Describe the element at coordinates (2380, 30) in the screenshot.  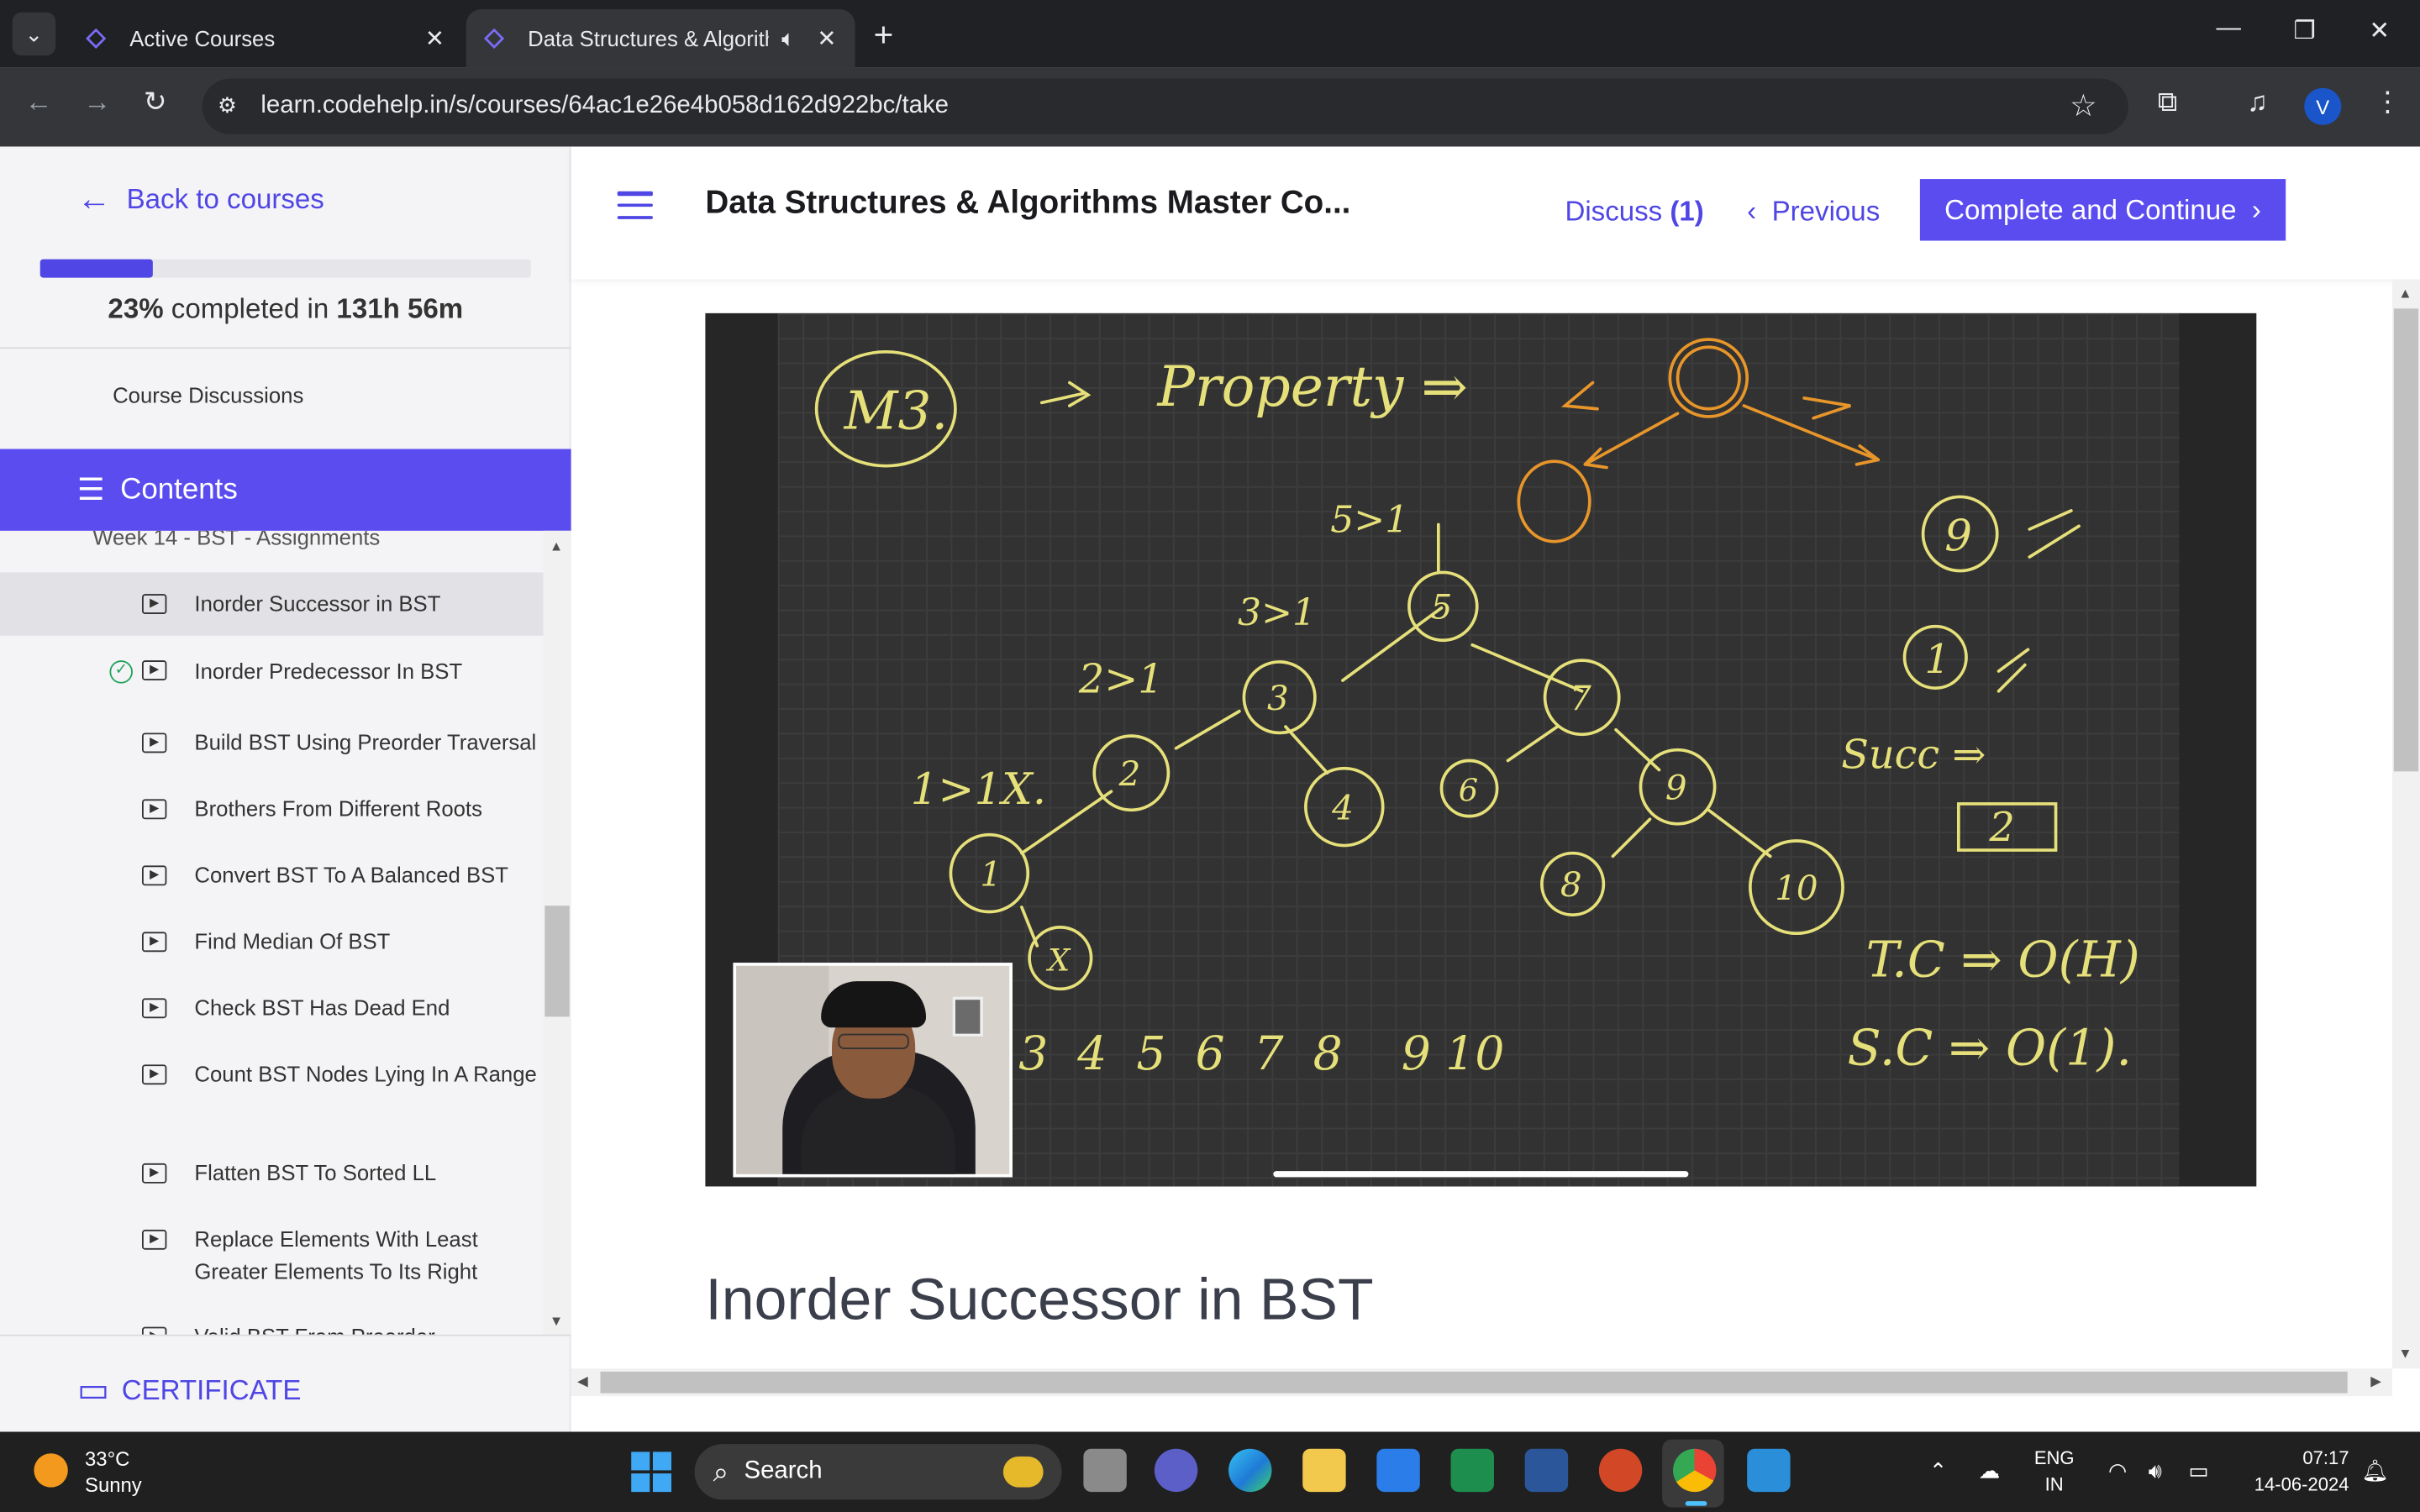
I see `window-close-button: ✕` at that location.